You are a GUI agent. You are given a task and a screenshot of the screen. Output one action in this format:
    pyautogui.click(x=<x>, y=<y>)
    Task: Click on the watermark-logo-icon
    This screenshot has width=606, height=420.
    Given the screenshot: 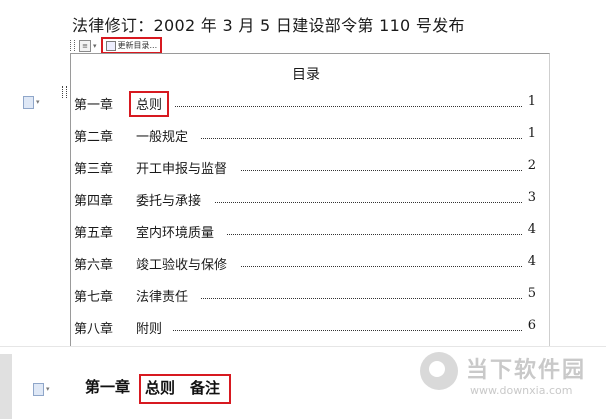 What is the action you would take?
    pyautogui.click(x=439, y=371)
    